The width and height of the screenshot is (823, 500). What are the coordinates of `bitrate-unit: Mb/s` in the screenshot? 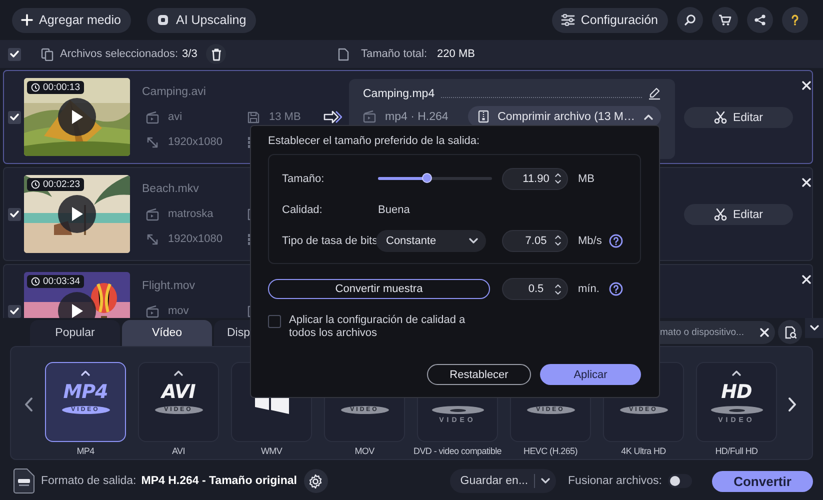 It's located at (590, 240).